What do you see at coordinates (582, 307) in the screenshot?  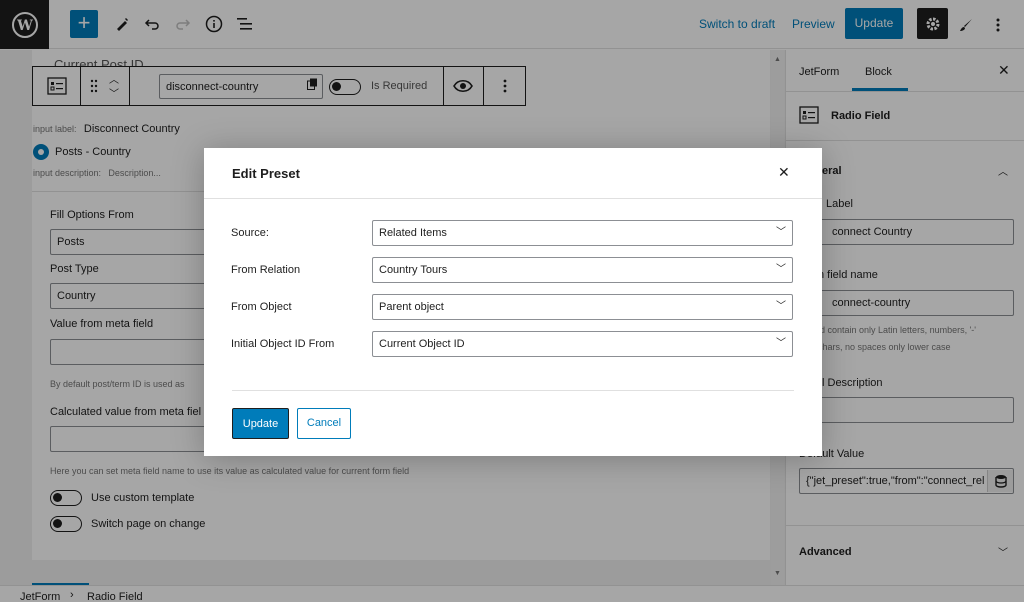 I see `from-object-select: Parent object ﹀` at bounding box center [582, 307].